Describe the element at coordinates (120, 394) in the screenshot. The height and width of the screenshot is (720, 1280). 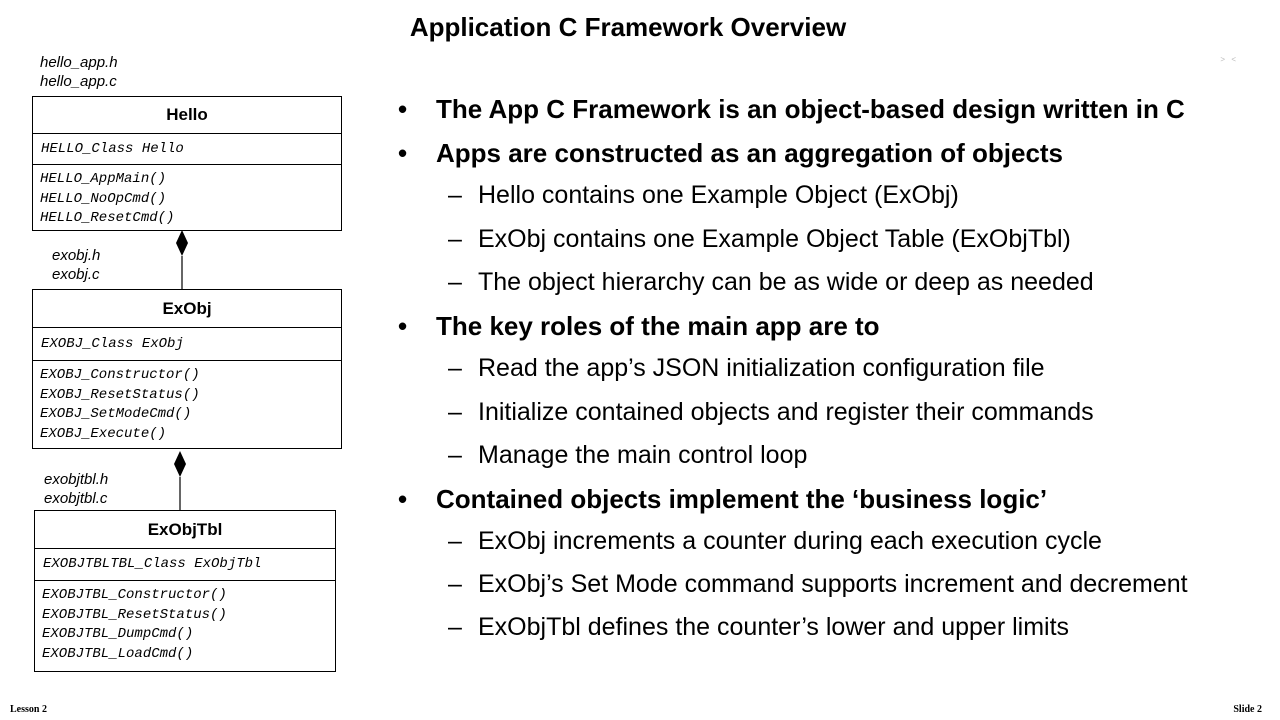
I see `class-operation: EXOBJ_ResetStatus()` at that location.